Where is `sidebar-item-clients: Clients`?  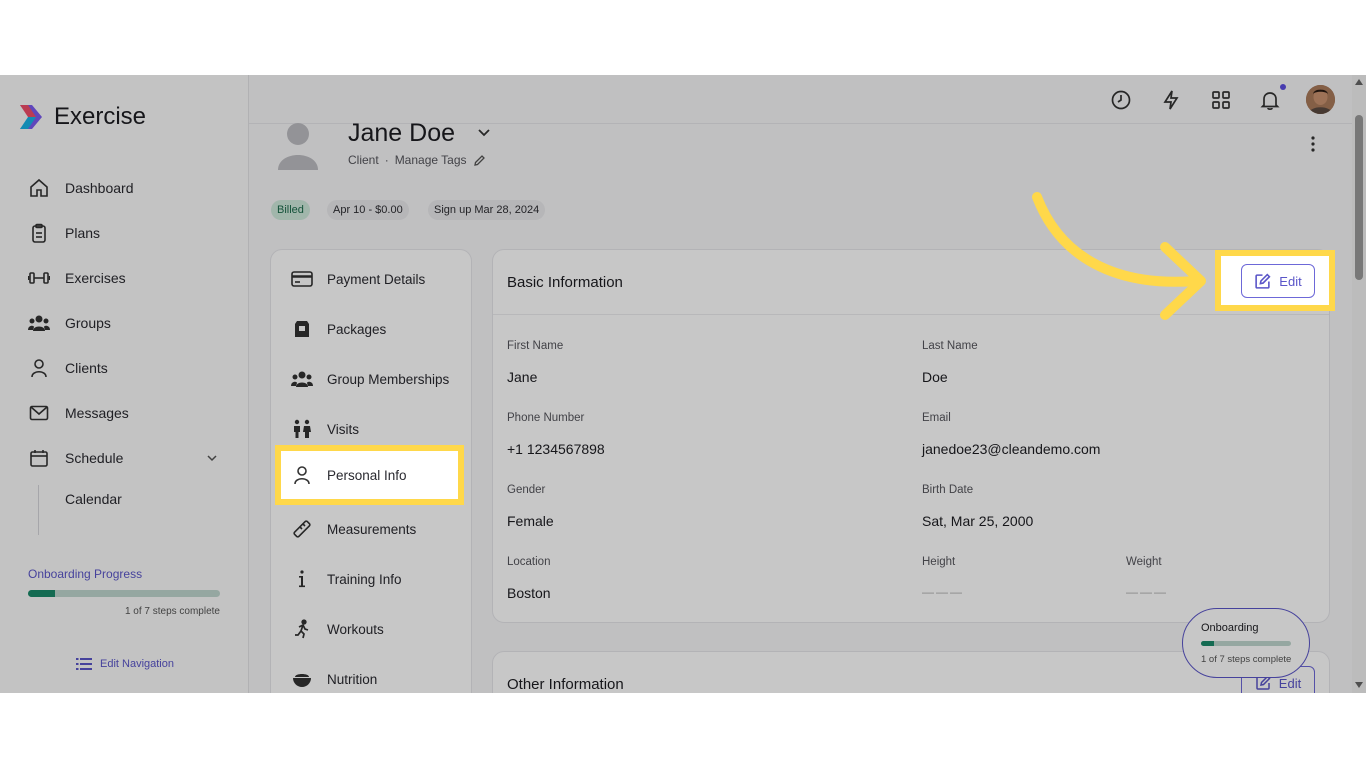 sidebar-item-clients: Clients is located at coordinates (68, 368).